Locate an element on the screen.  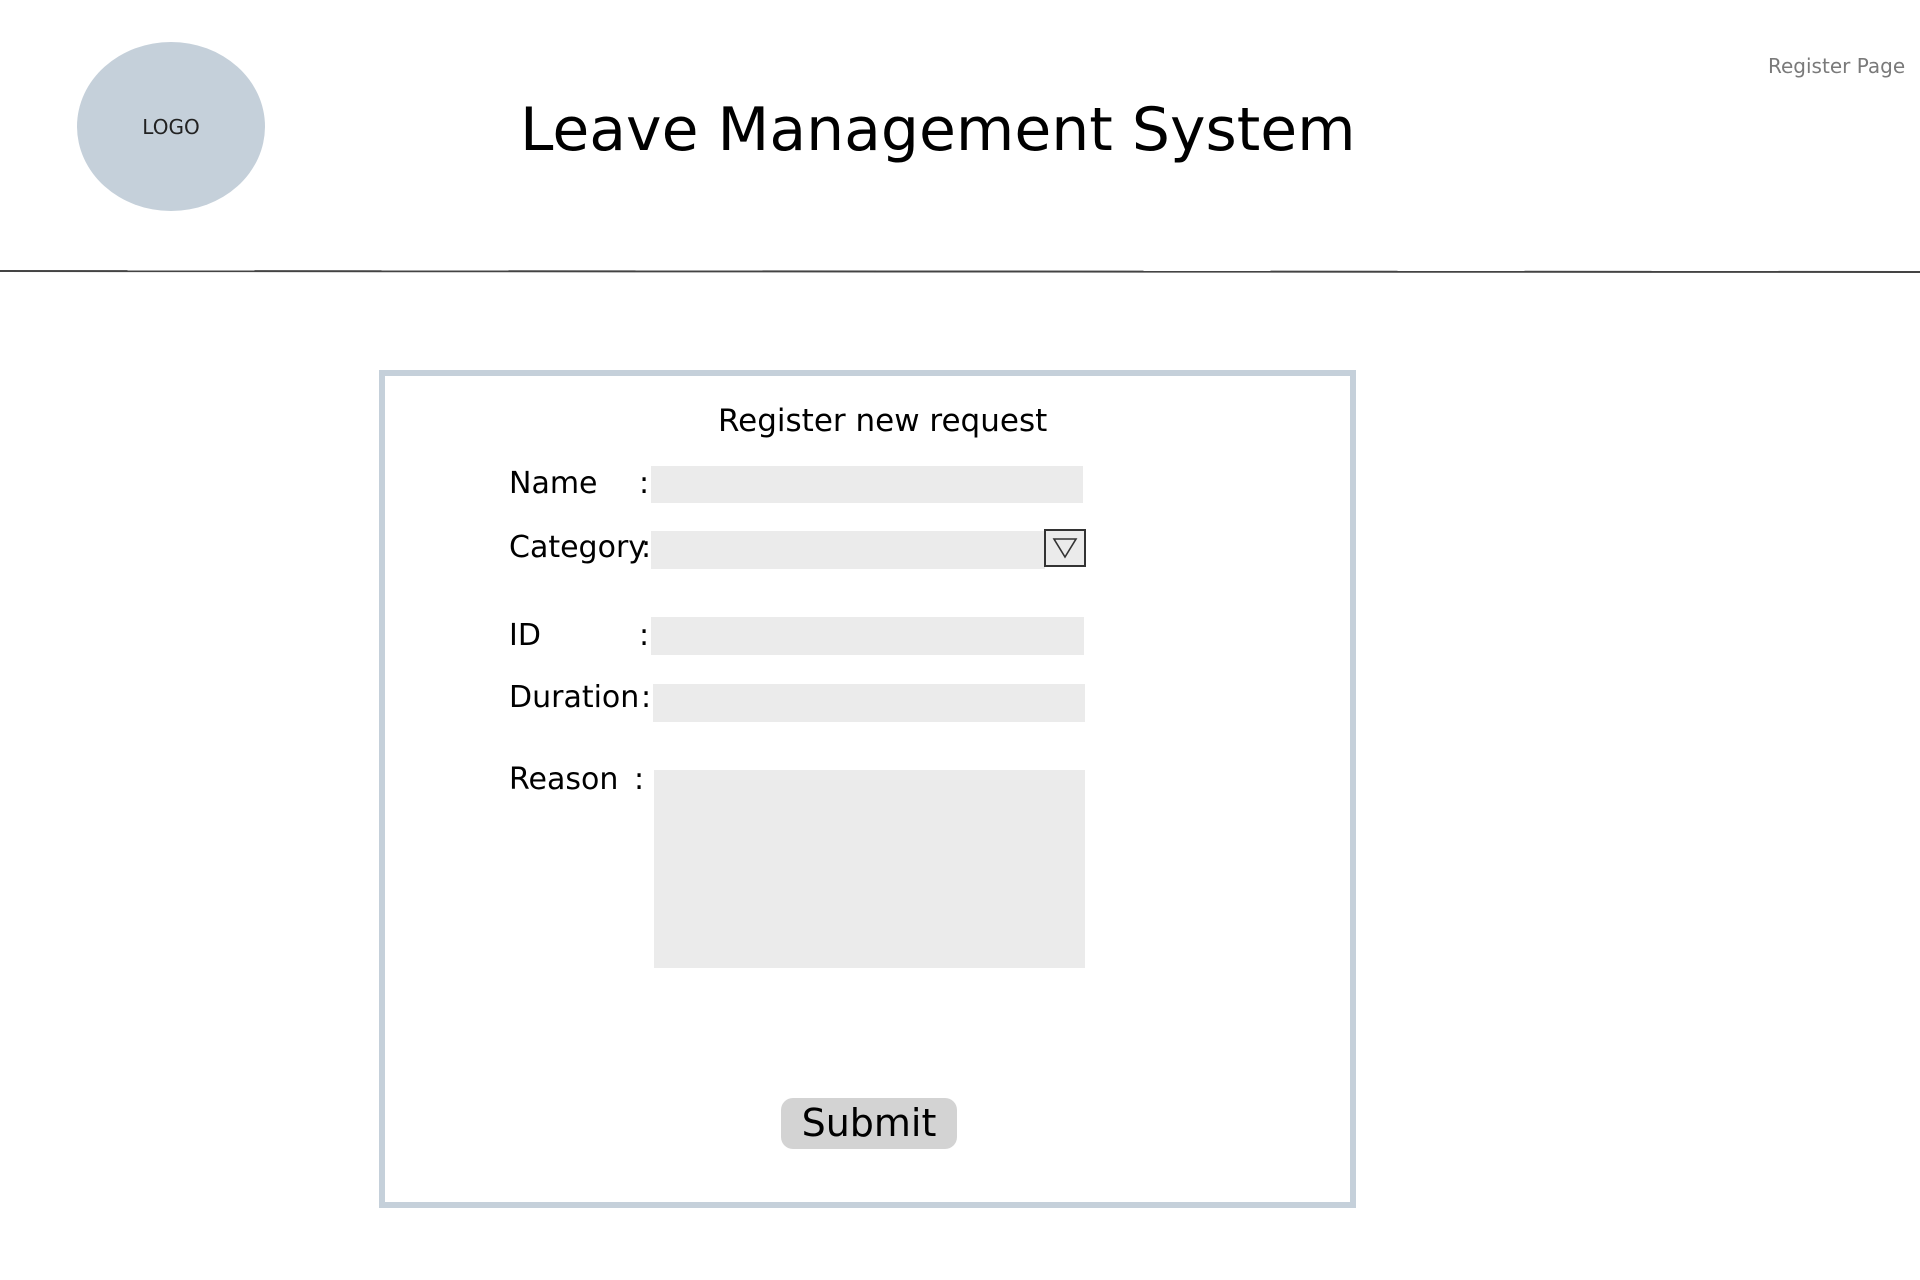
id-input is located at coordinates (867, 636).